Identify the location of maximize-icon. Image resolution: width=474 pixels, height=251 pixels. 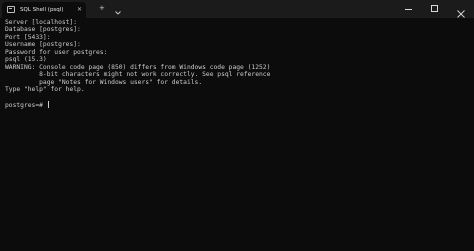
(434, 8).